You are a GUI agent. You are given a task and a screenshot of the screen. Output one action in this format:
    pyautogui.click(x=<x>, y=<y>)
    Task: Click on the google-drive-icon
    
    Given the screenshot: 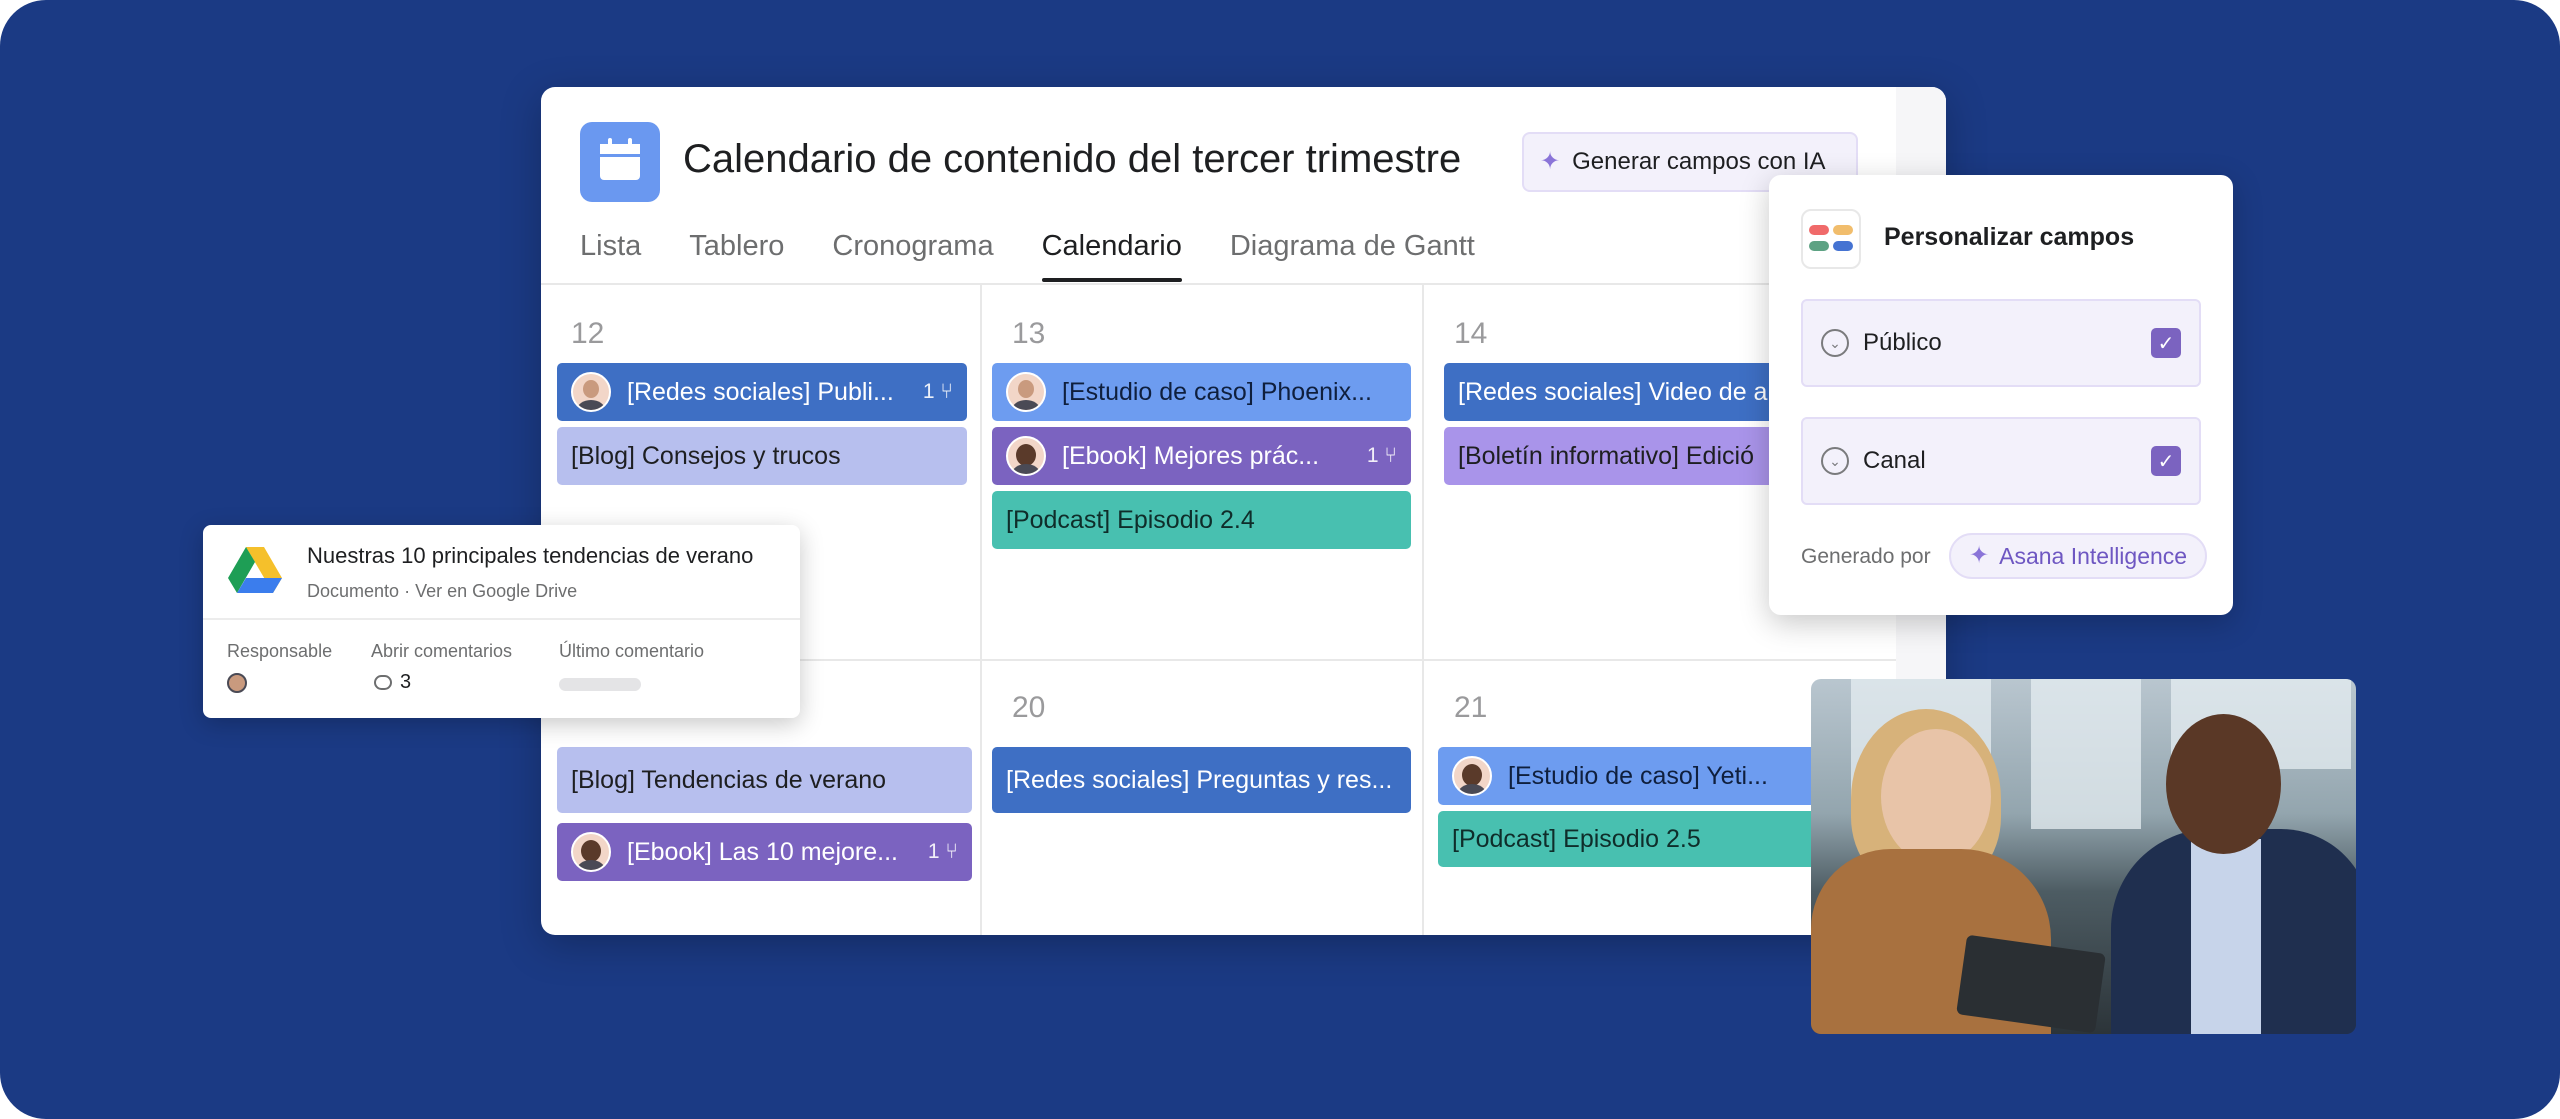 What is the action you would take?
    pyautogui.click(x=255, y=570)
    